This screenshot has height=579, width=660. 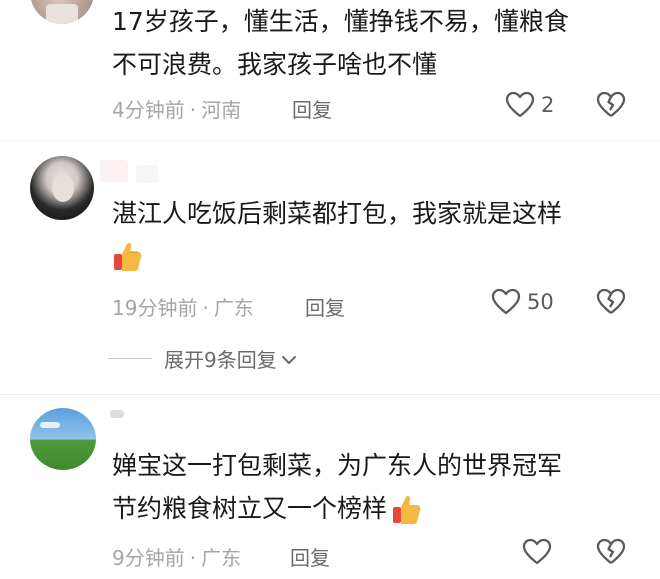 What do you see at coordinates (155, 308) in the screenshot?
I see `comment-time: 19分钟前` at bounding box center [155, 308].